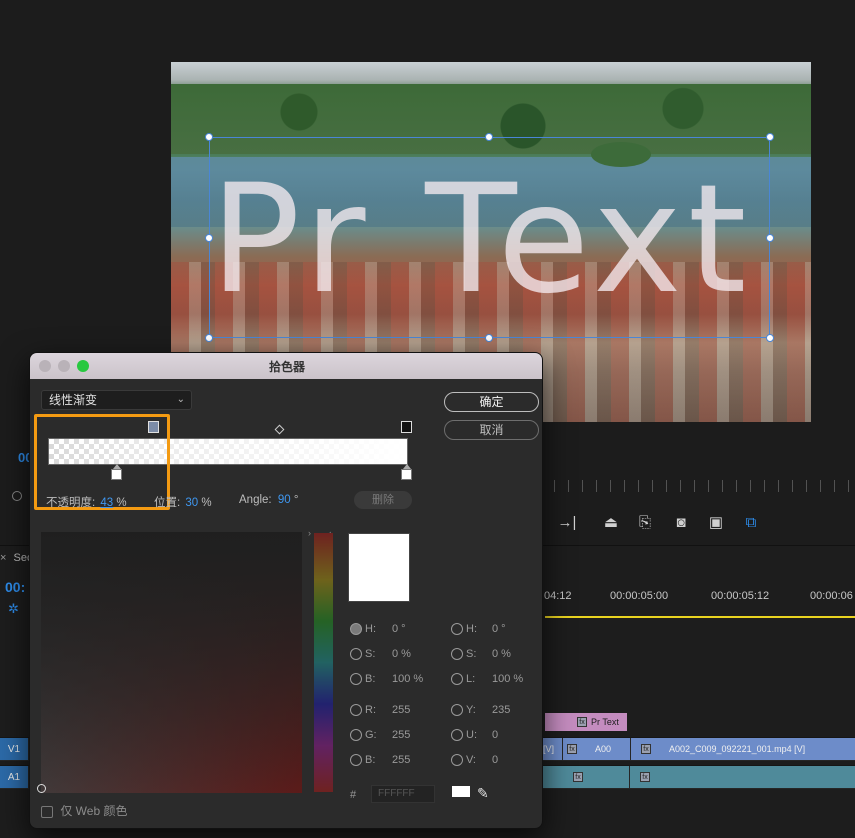 Image resolution: width=855 pixels, height=838 pixels. What do you see at coordinates (84, 810) in the screenshot?
I see `web-colors-only-checkbox: 仅 Web 颜色` at bounding box center [84, 810].